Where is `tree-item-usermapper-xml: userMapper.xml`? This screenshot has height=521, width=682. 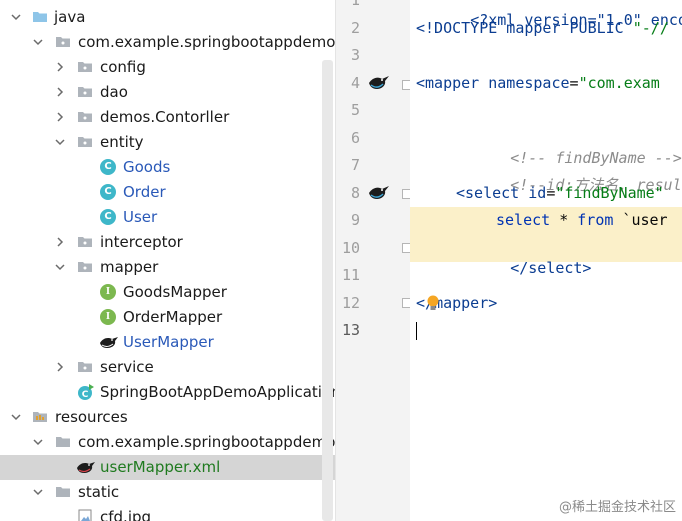
tree-item-usermapper-xml: userMapper.xml is located at coordinates (167, 467).